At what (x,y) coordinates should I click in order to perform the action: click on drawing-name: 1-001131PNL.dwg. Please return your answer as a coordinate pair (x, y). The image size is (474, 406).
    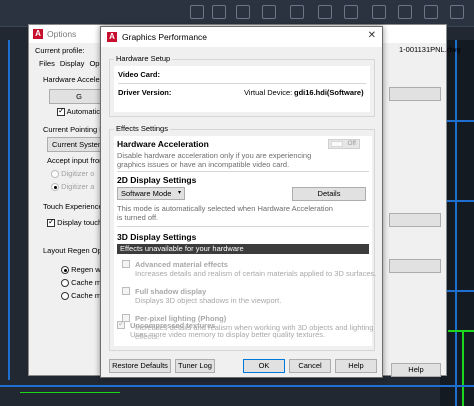
    Looking at the image, I should click on (430, 49).